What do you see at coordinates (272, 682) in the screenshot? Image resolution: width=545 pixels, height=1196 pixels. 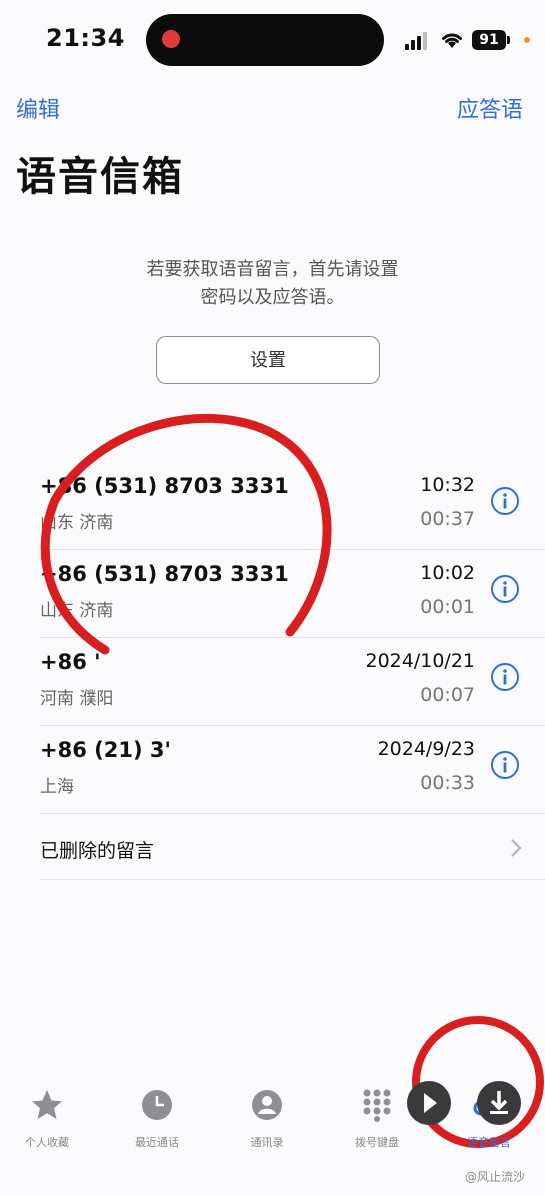 I see `voicemail-row: +86 ' 河南 濮阳 2024/10/21 00:07` at bounding box center [272, 682].